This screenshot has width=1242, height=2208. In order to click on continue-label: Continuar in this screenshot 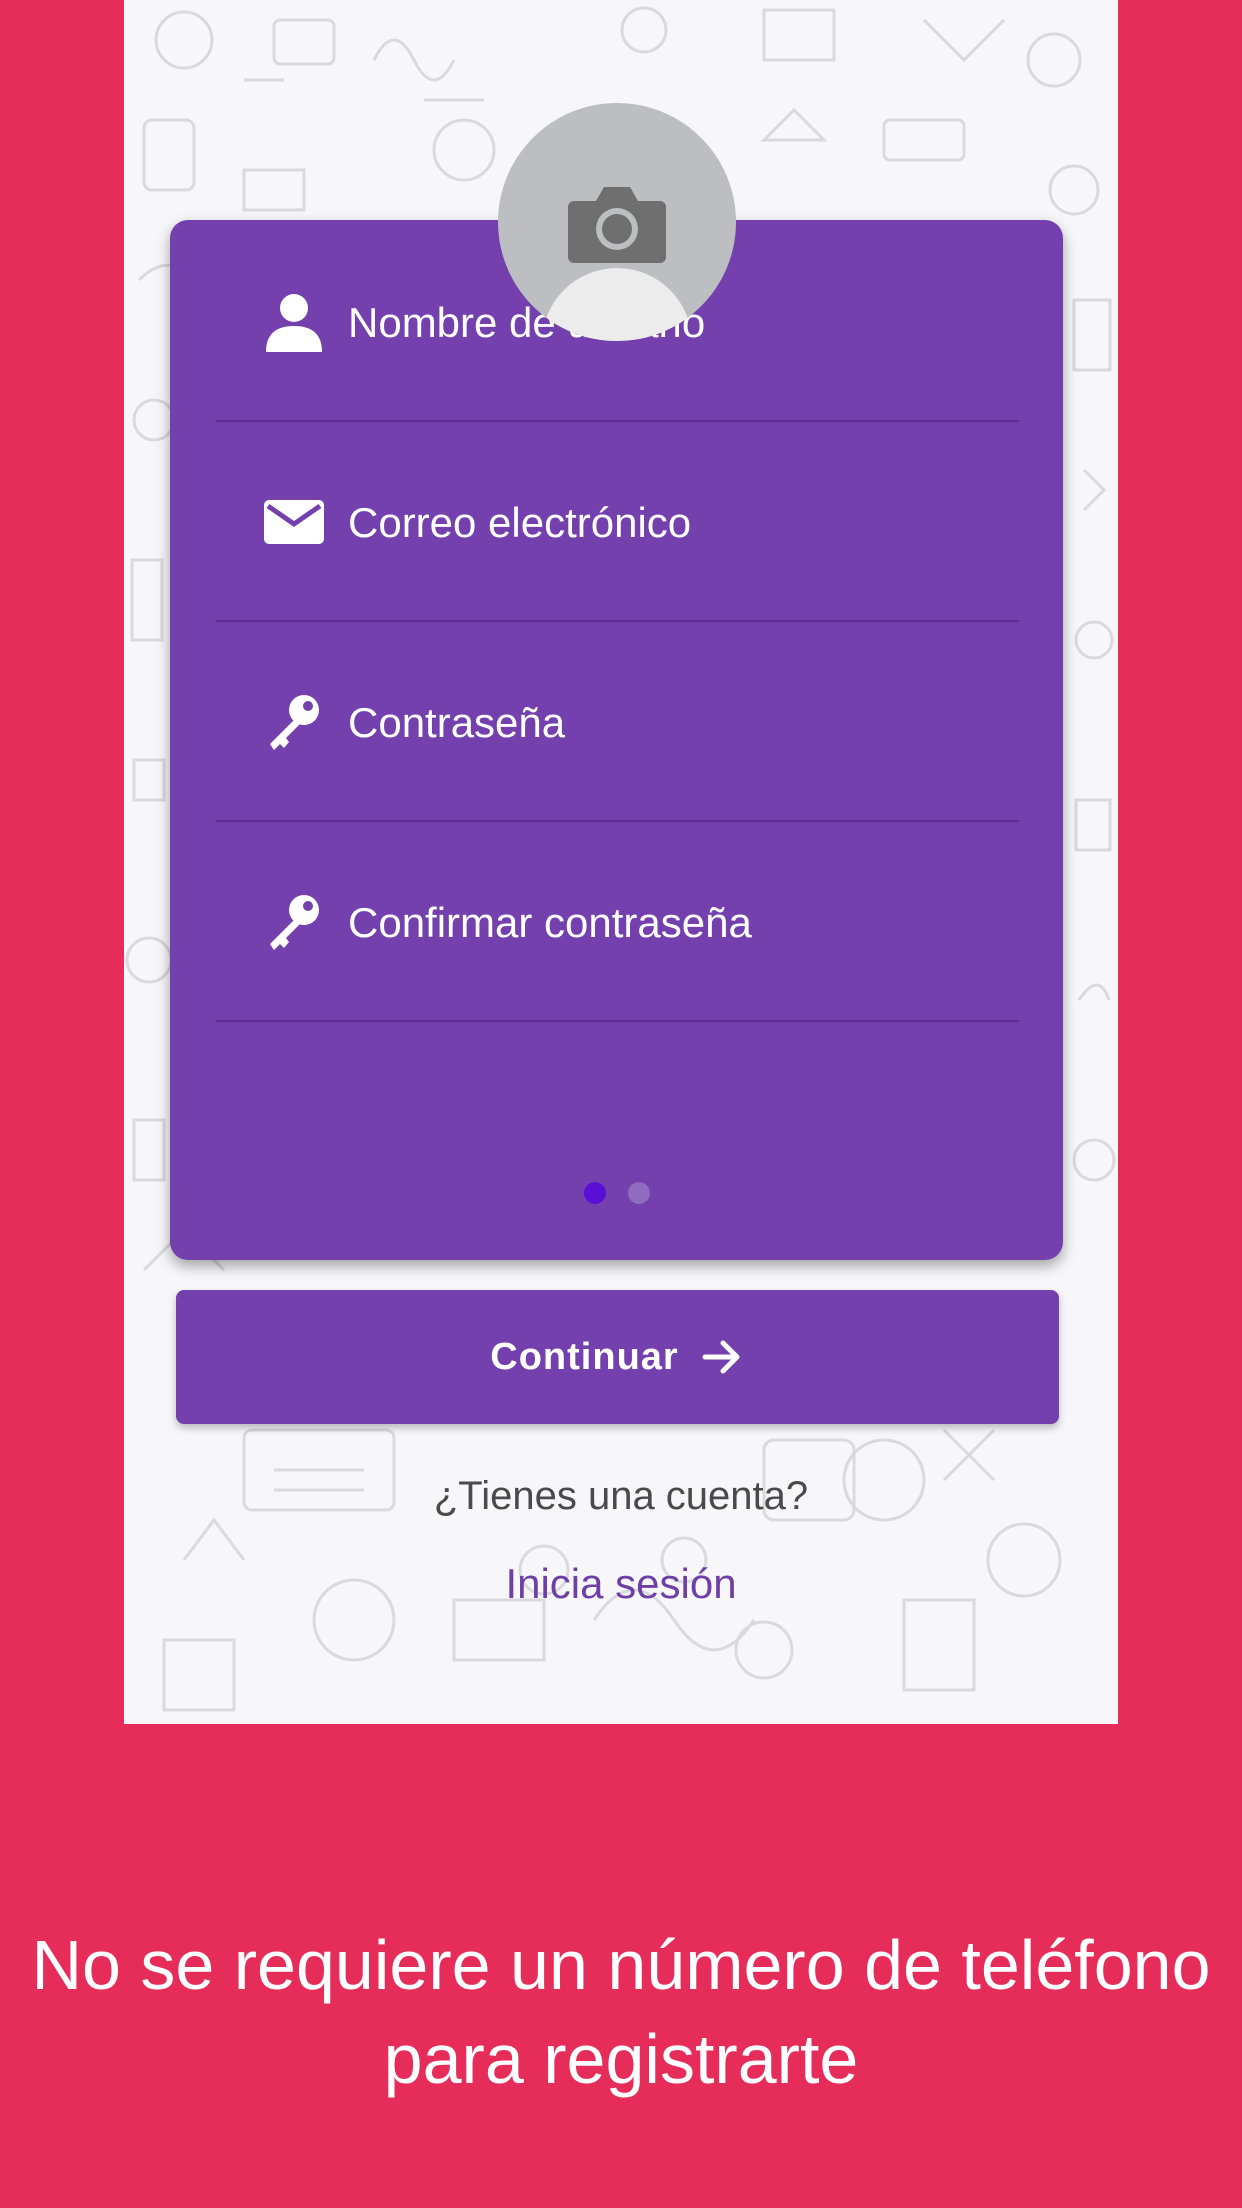, I will do `click(584, 1356)`.